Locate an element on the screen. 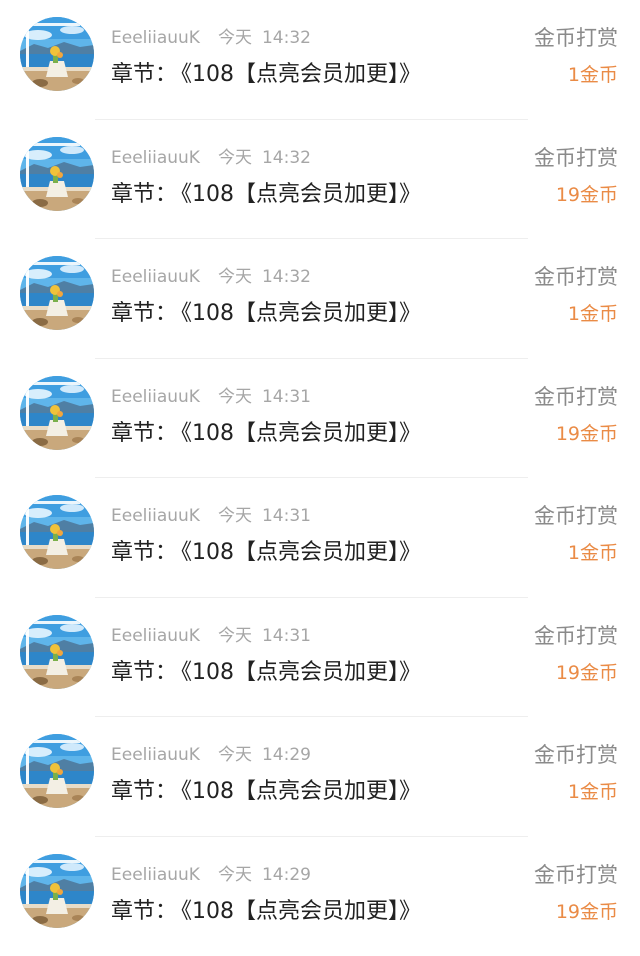 The image size is (640, 956). list-item: EeeliiauuK 今天 14:31 章节：《108【点亮会员加更】》 金币打赏 1金币 is located at coordinates (320, 538).